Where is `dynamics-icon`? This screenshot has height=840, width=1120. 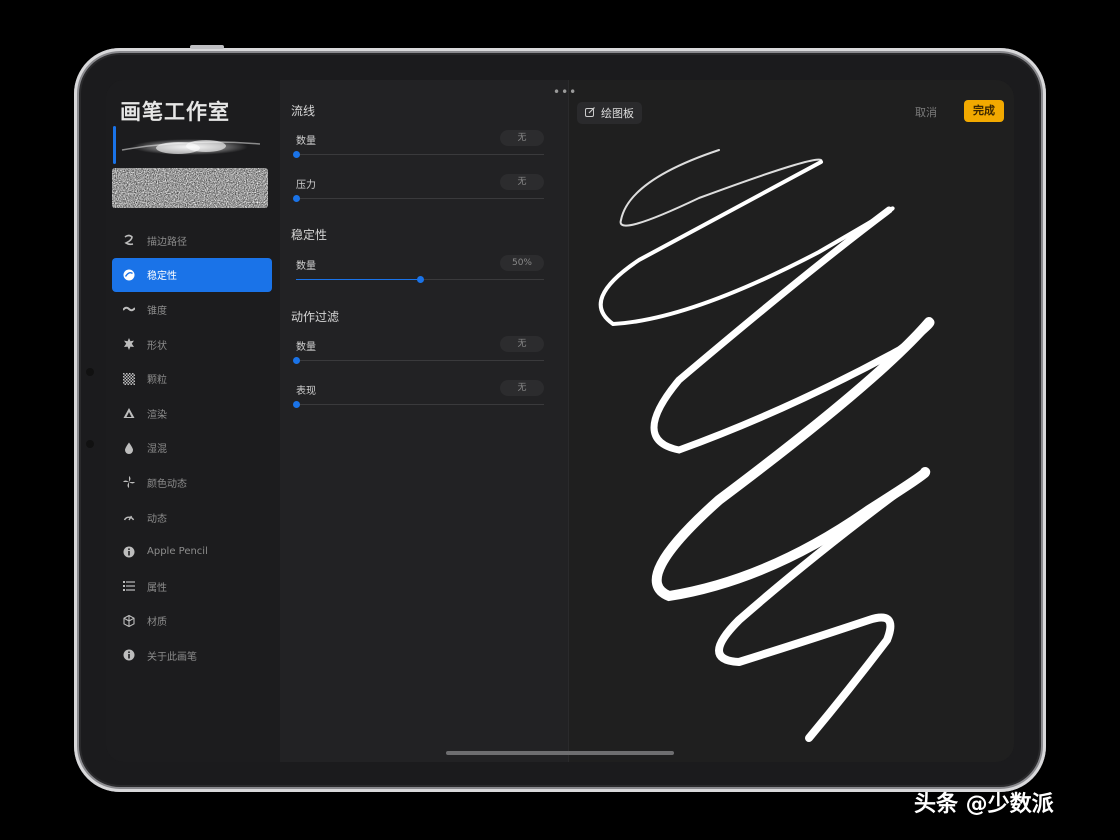
dynamics-icon is located at coordinates (129, 517).